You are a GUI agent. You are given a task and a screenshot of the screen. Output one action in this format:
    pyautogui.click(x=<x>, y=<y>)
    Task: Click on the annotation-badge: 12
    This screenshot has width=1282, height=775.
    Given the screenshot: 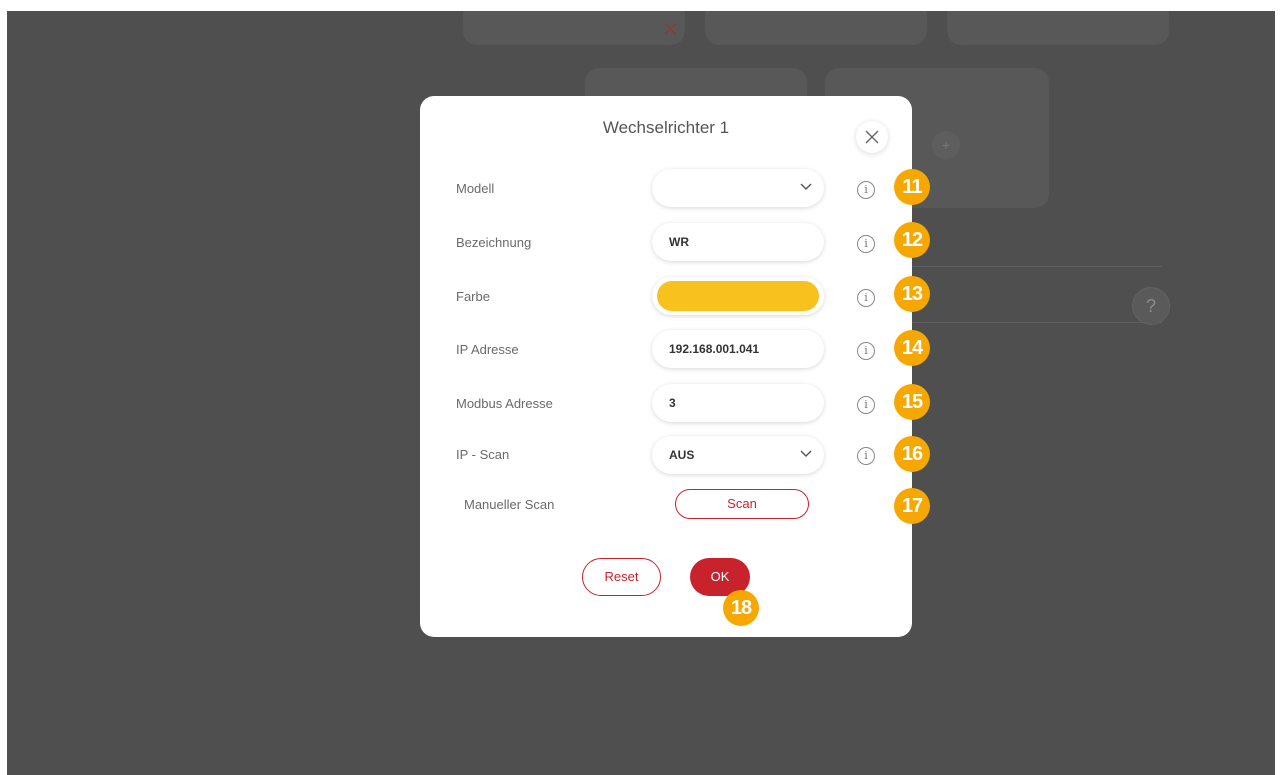 What is the action you would take?
    pyautogui.click(x=912, y=240)
    